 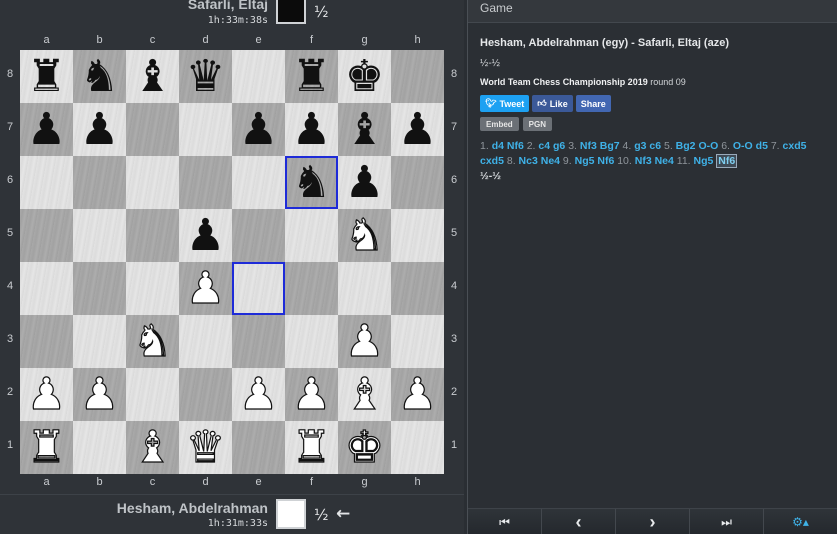 I want to click on square-h4, so click(x=417, y=288).